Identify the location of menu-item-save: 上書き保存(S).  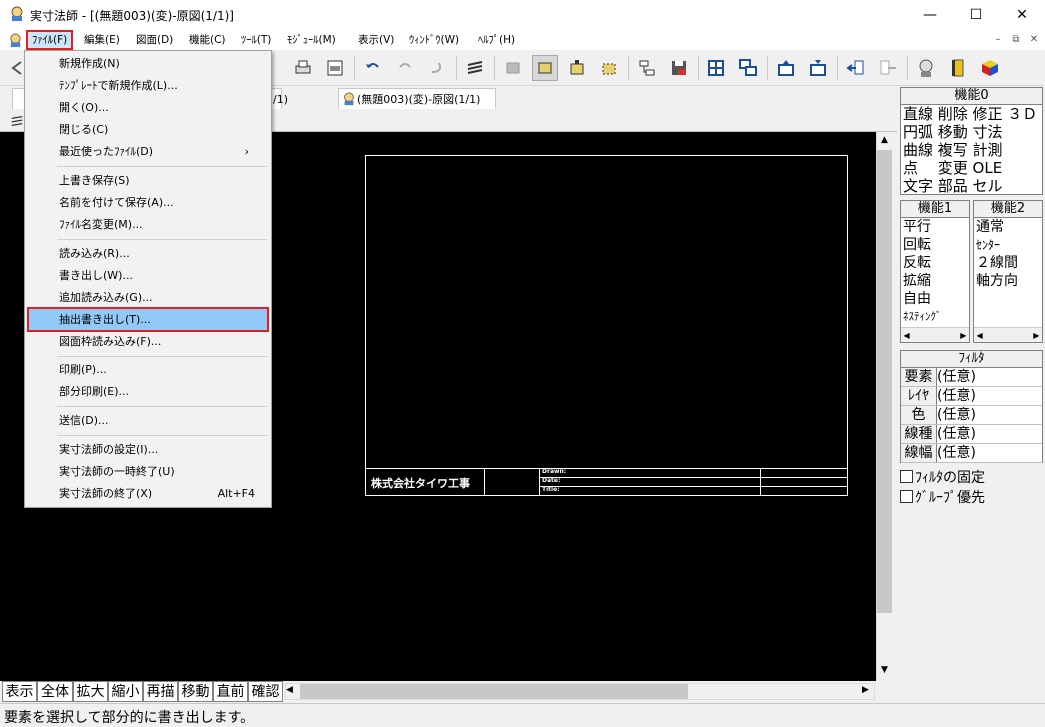
(148, 180).